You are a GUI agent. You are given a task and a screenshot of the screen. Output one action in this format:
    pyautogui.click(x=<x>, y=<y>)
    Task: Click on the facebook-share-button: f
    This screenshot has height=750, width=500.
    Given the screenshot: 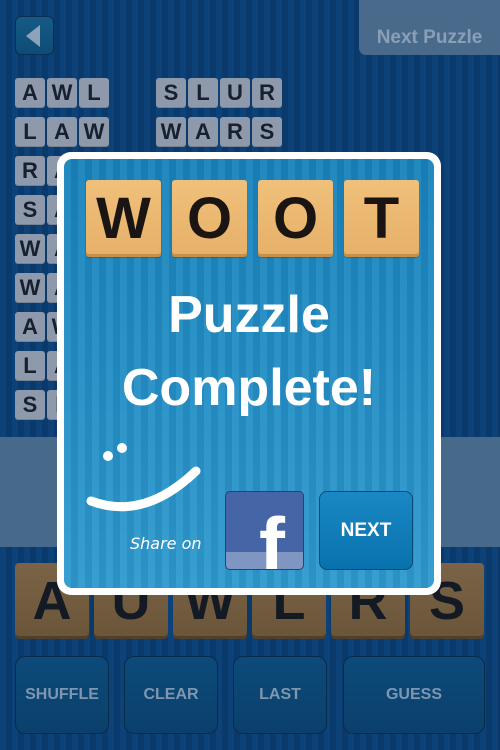 What is the action you would take?
    pyautogui.click(x=264, y=530)
    